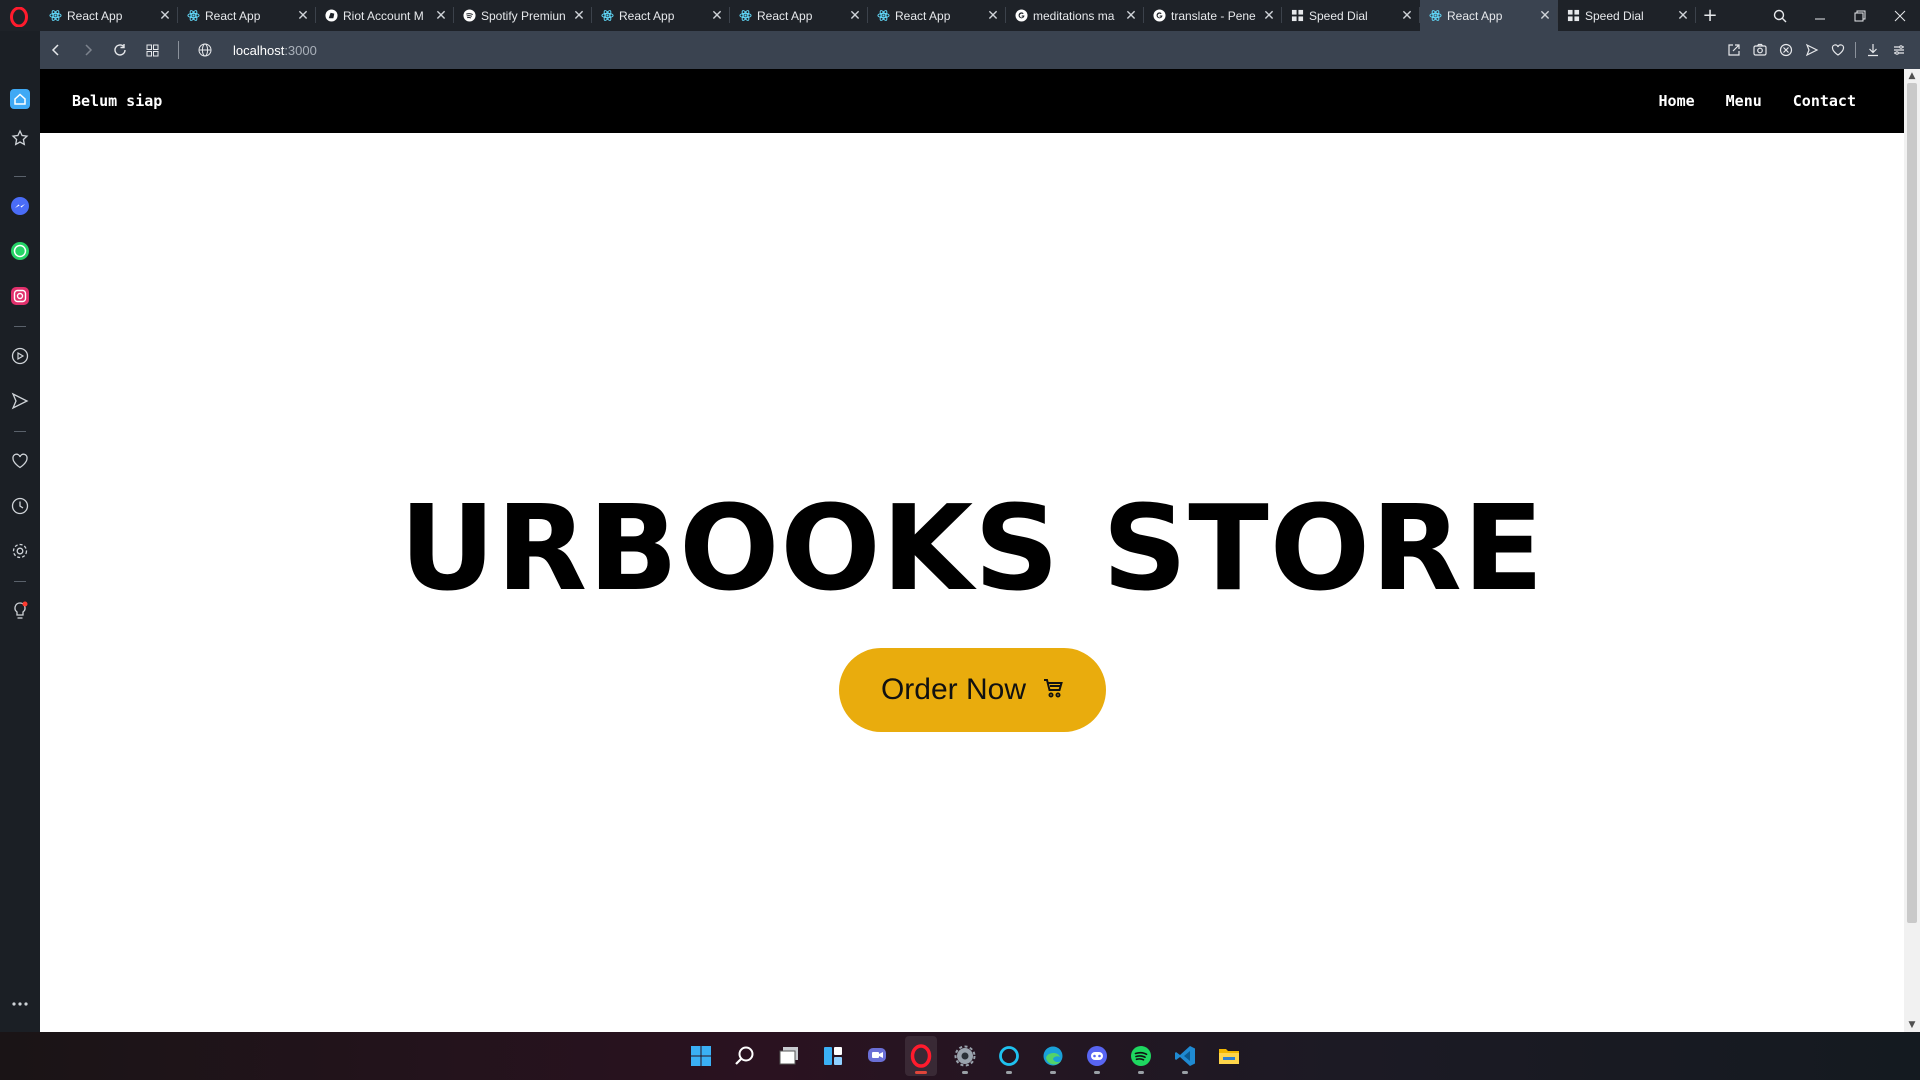 This screenshot has width=1920, height=1080. Describe the element at coordinates (120, 50) in the screenshot. I see `reload-icon` at that location.